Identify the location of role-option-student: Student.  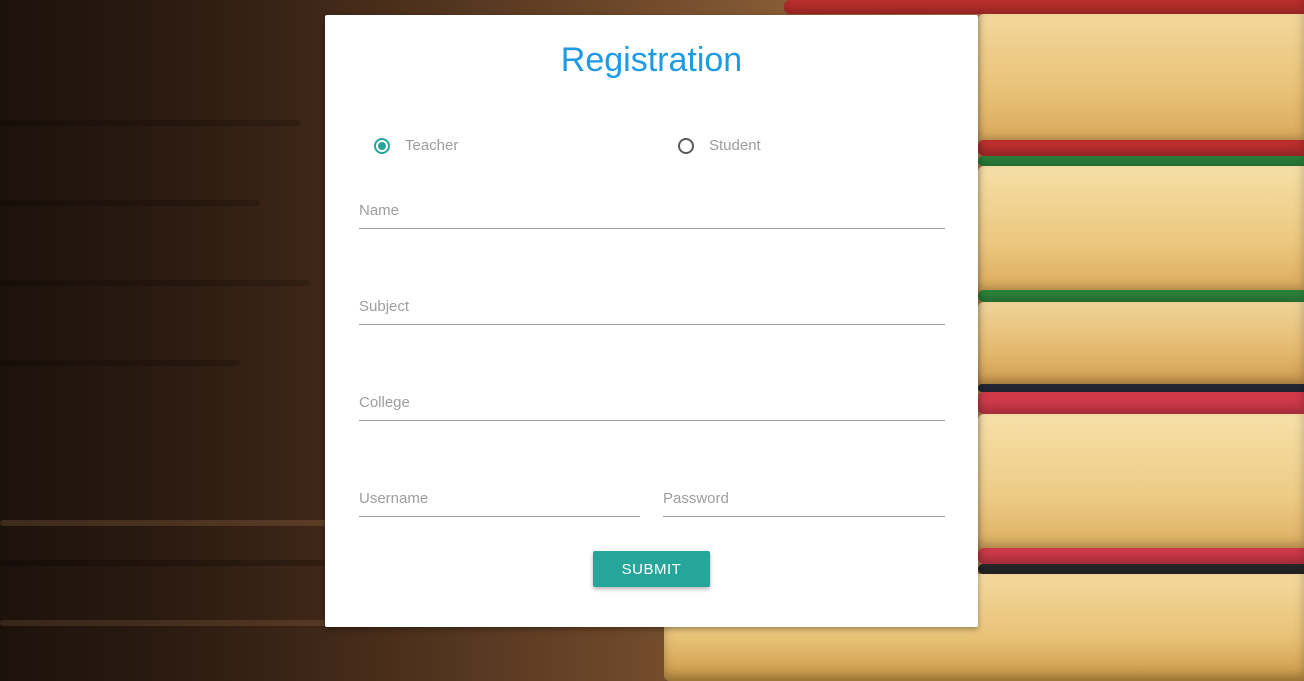
(719, 145).